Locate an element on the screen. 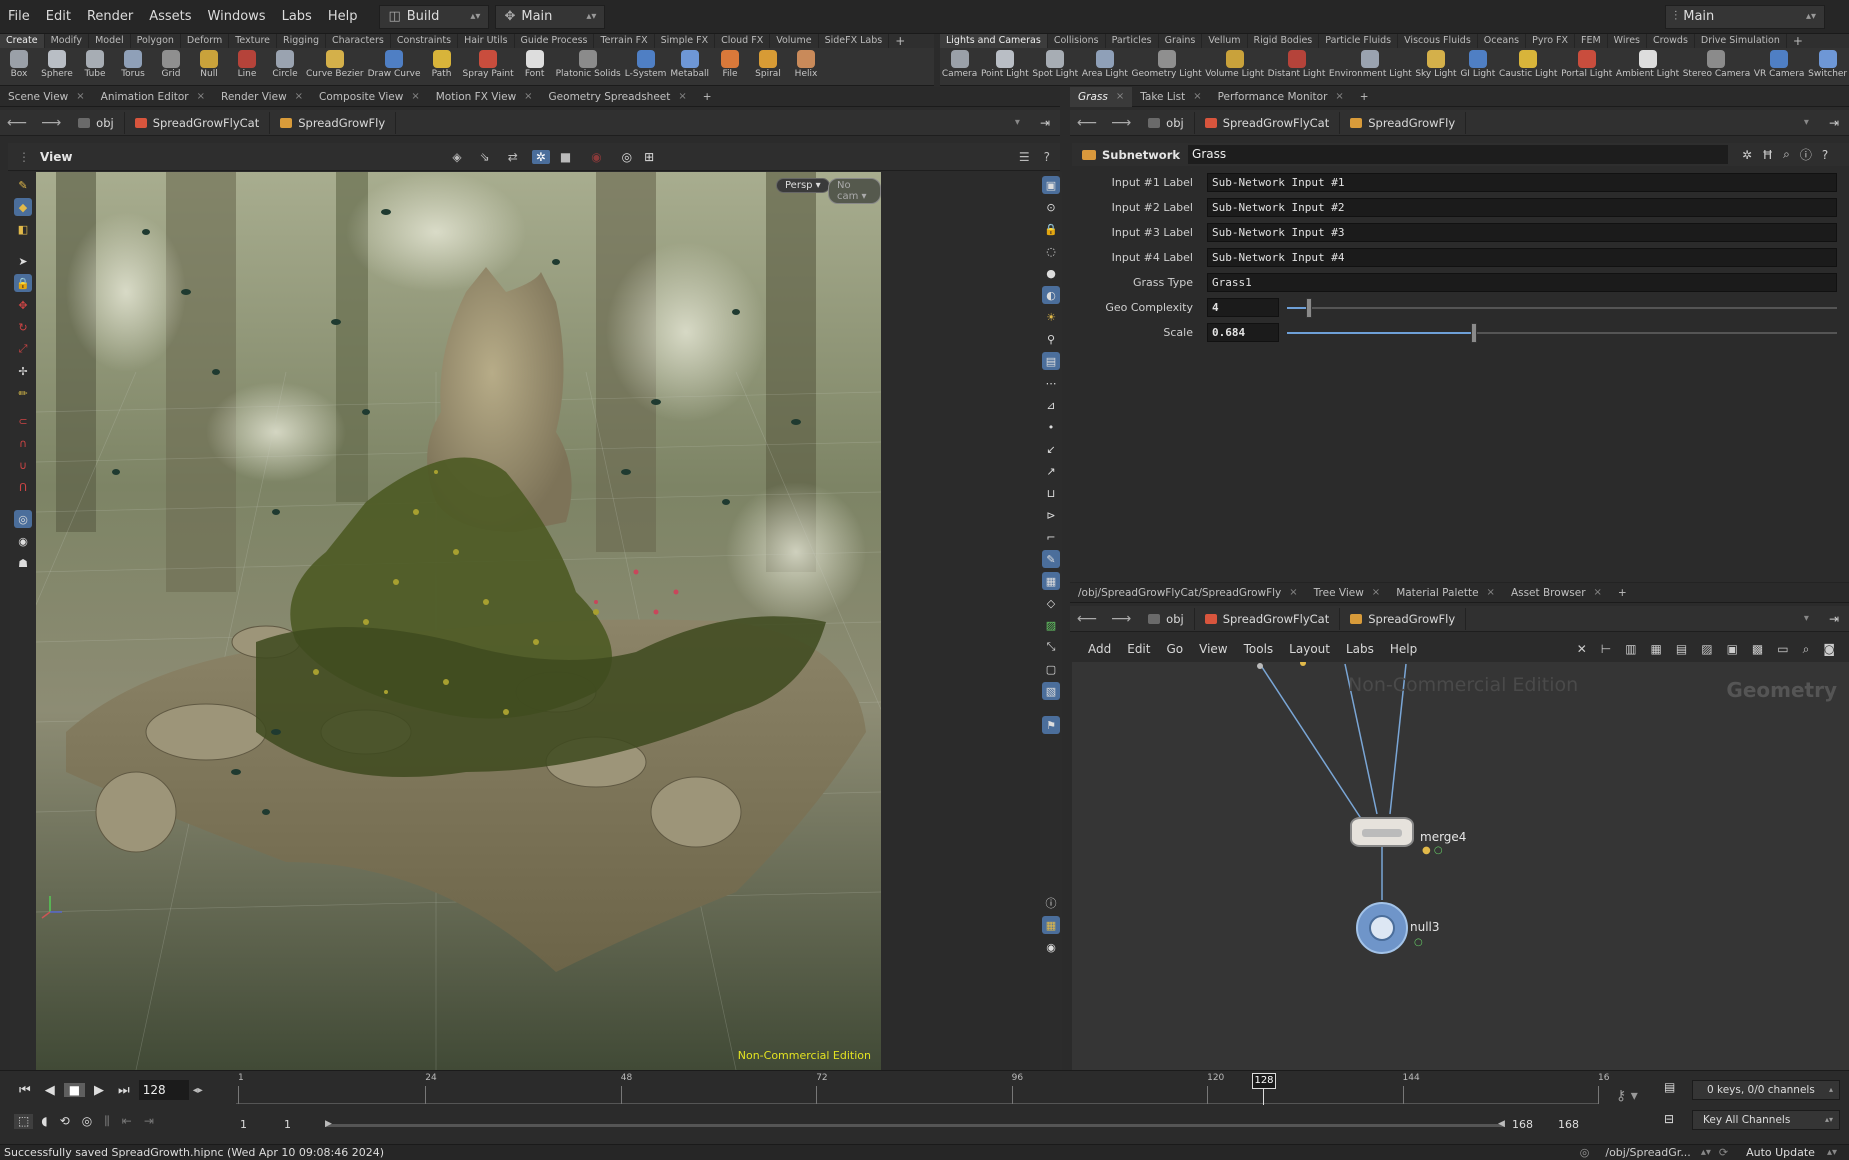 Image resolution: width=1849 pixels, height=1160 pixels. tool-spiral: Spiral is located at coordinates (768, 66).